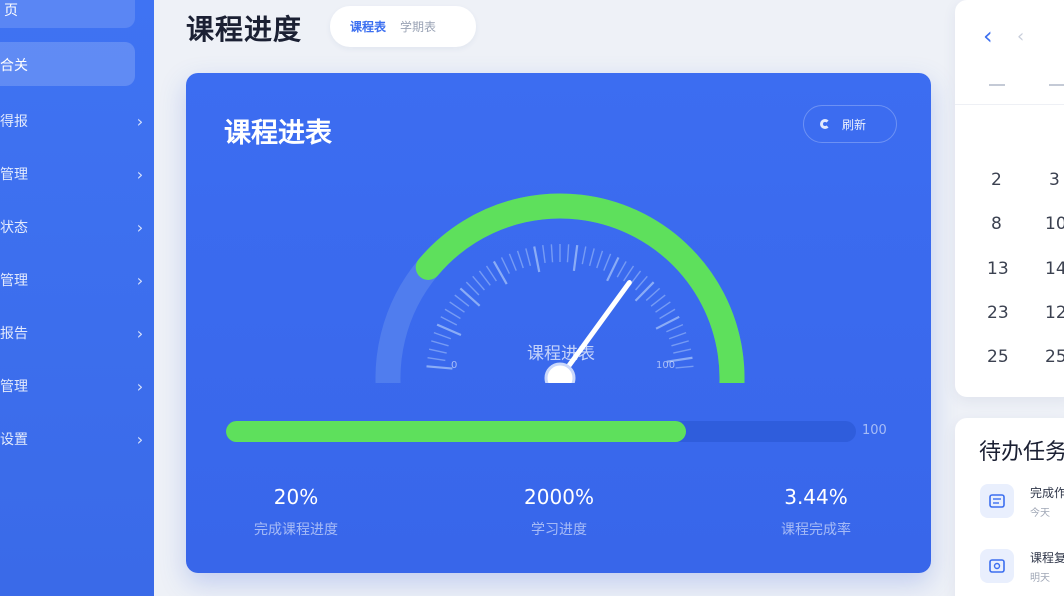 This screenshot has width=1064, height=596. Describe the element at coordinates (296, 530) in the screenshot. I see `stat-label: 完成课程进度` at that location.